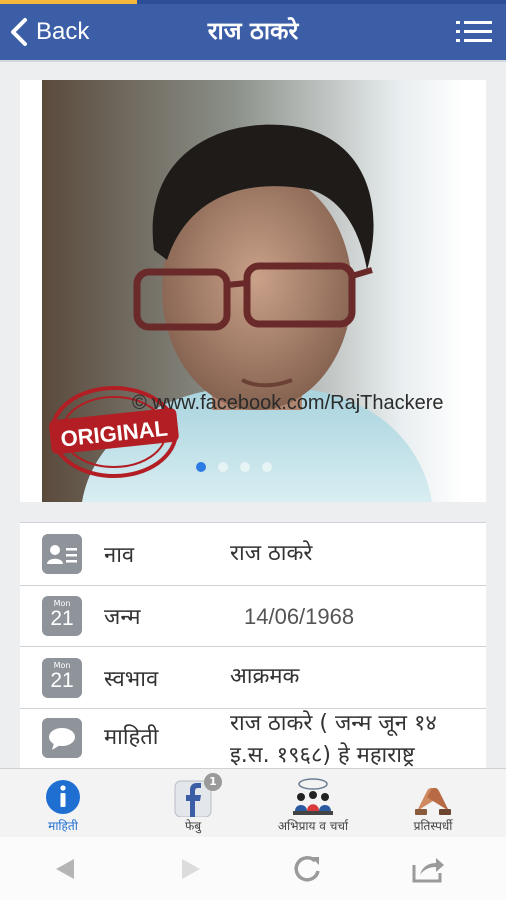 Image resolution: width=506 pixels, height=900 pixels. What do you see at coordinates (299, 616) in the screenshot?
I see `row-value: 14/06/1968` at bounding box center [299, 616].